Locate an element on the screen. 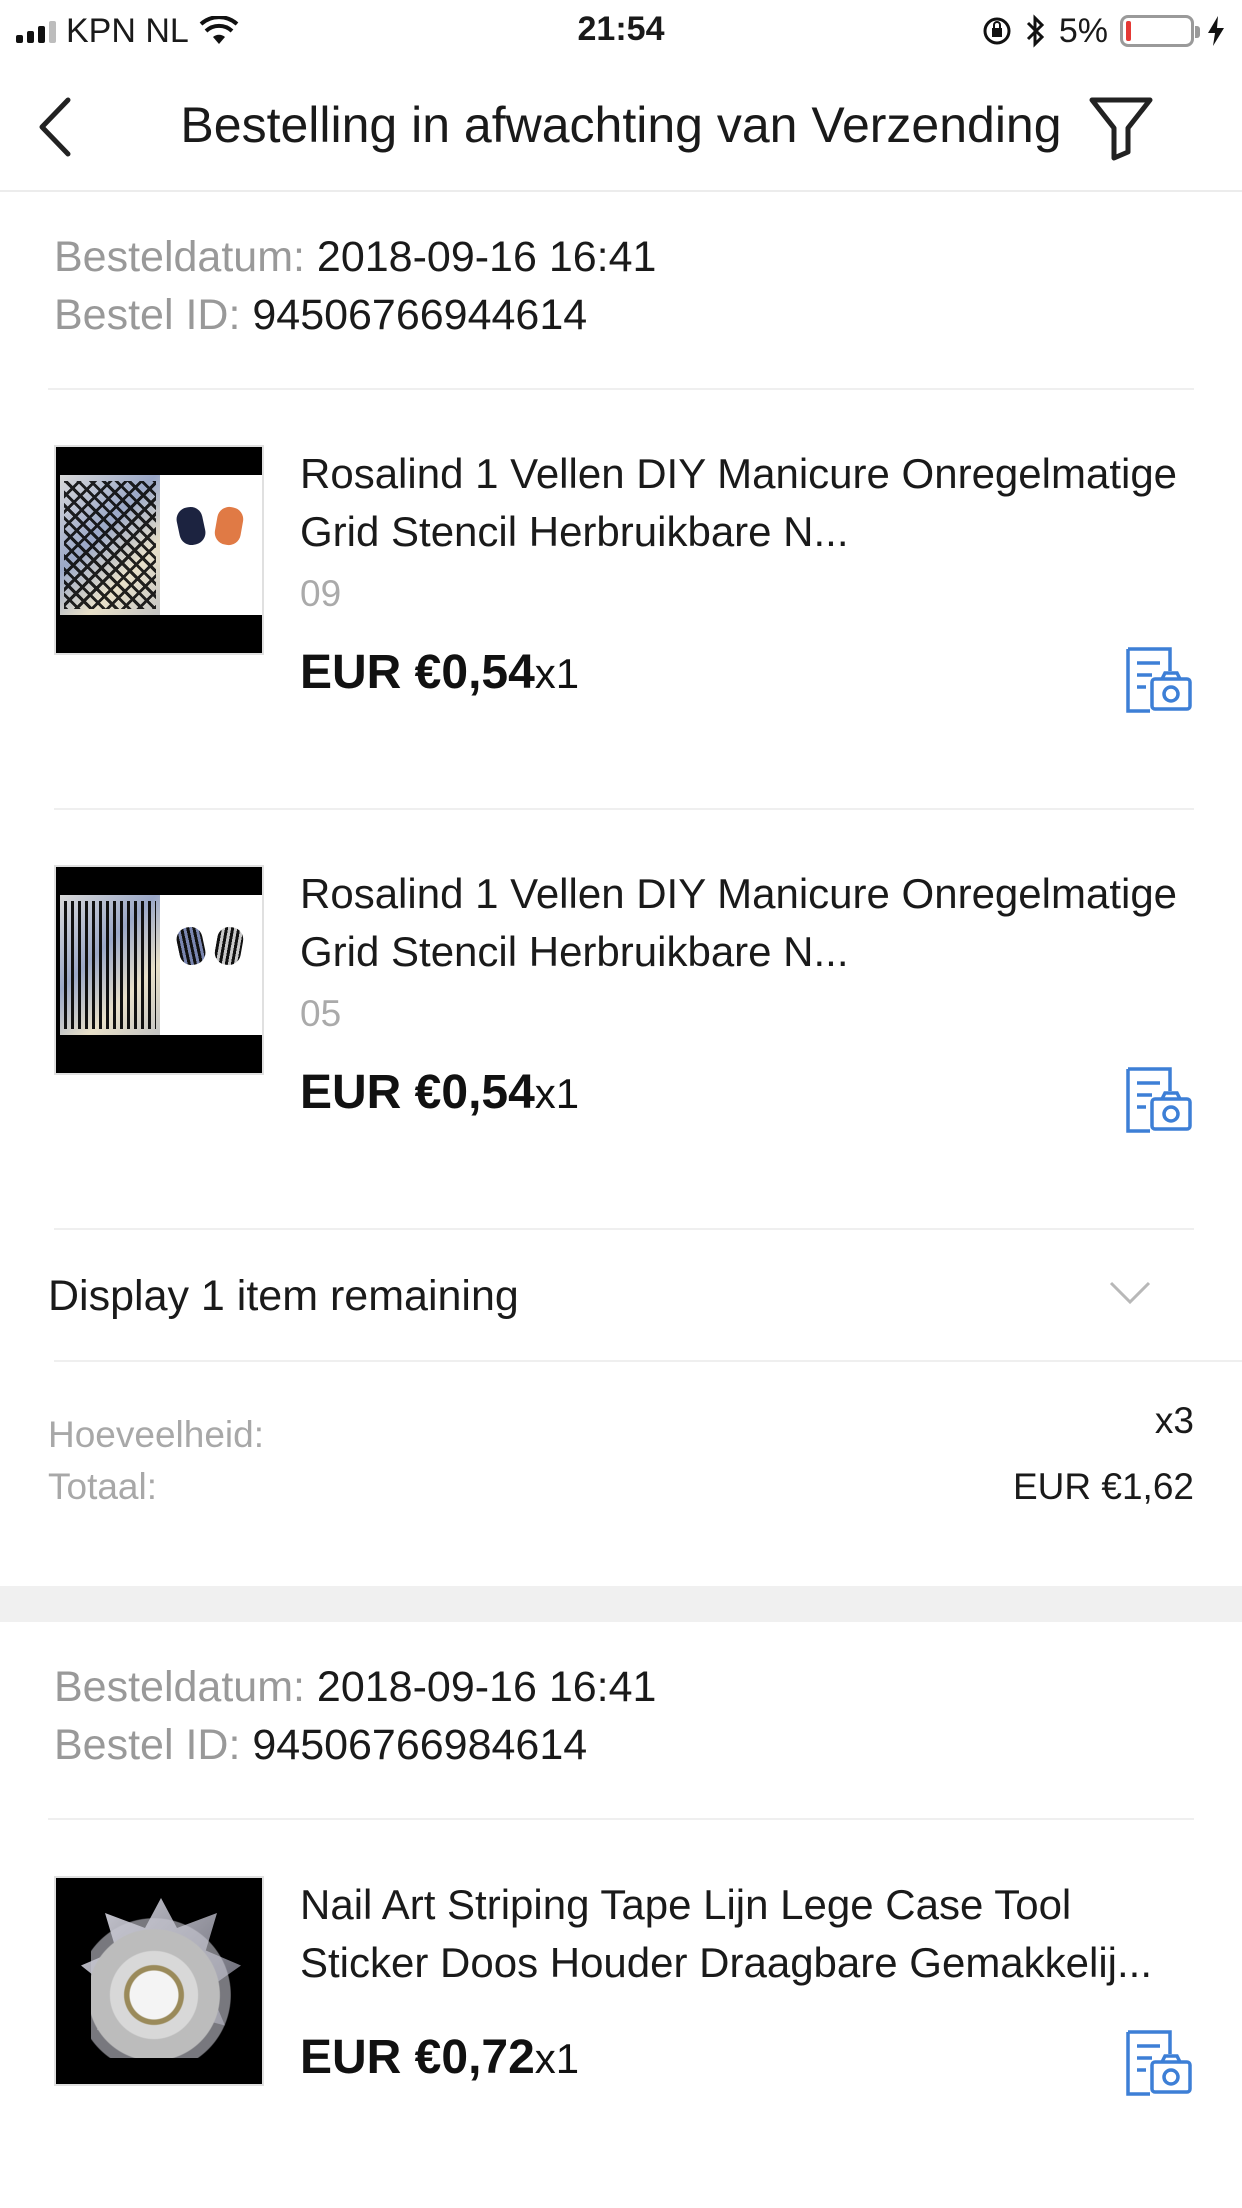  product-image: JVL0030 is located at coordinates (159, 550).